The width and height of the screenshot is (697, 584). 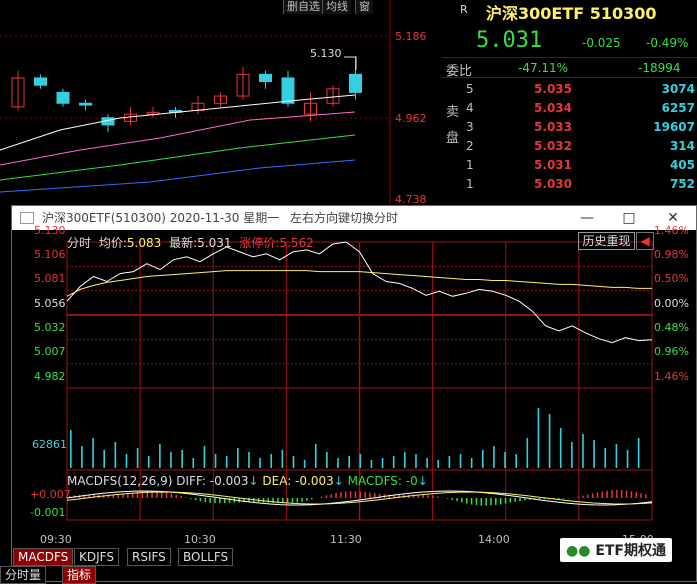 I want to click on tab-kdjfs: KDJFS, so click(x=96, y=557).